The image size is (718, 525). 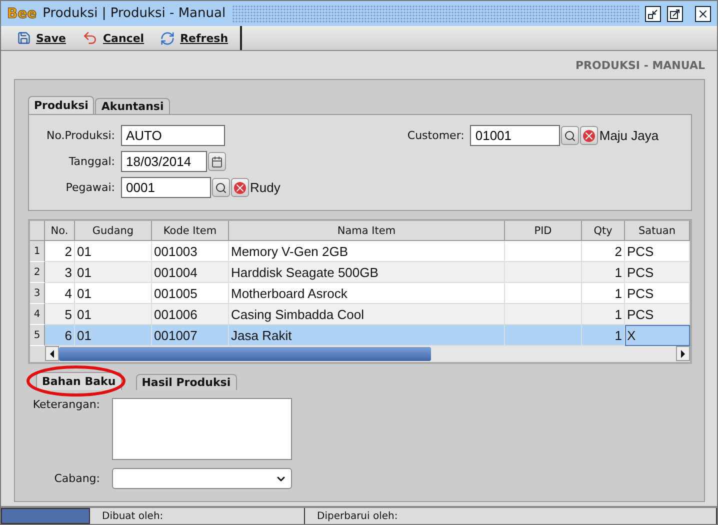 What do you see at coordinates (367, 272) in the screenshot?
I see `table-cell: Harddisk Seagate 500GB` at bounding box center [367, 272].